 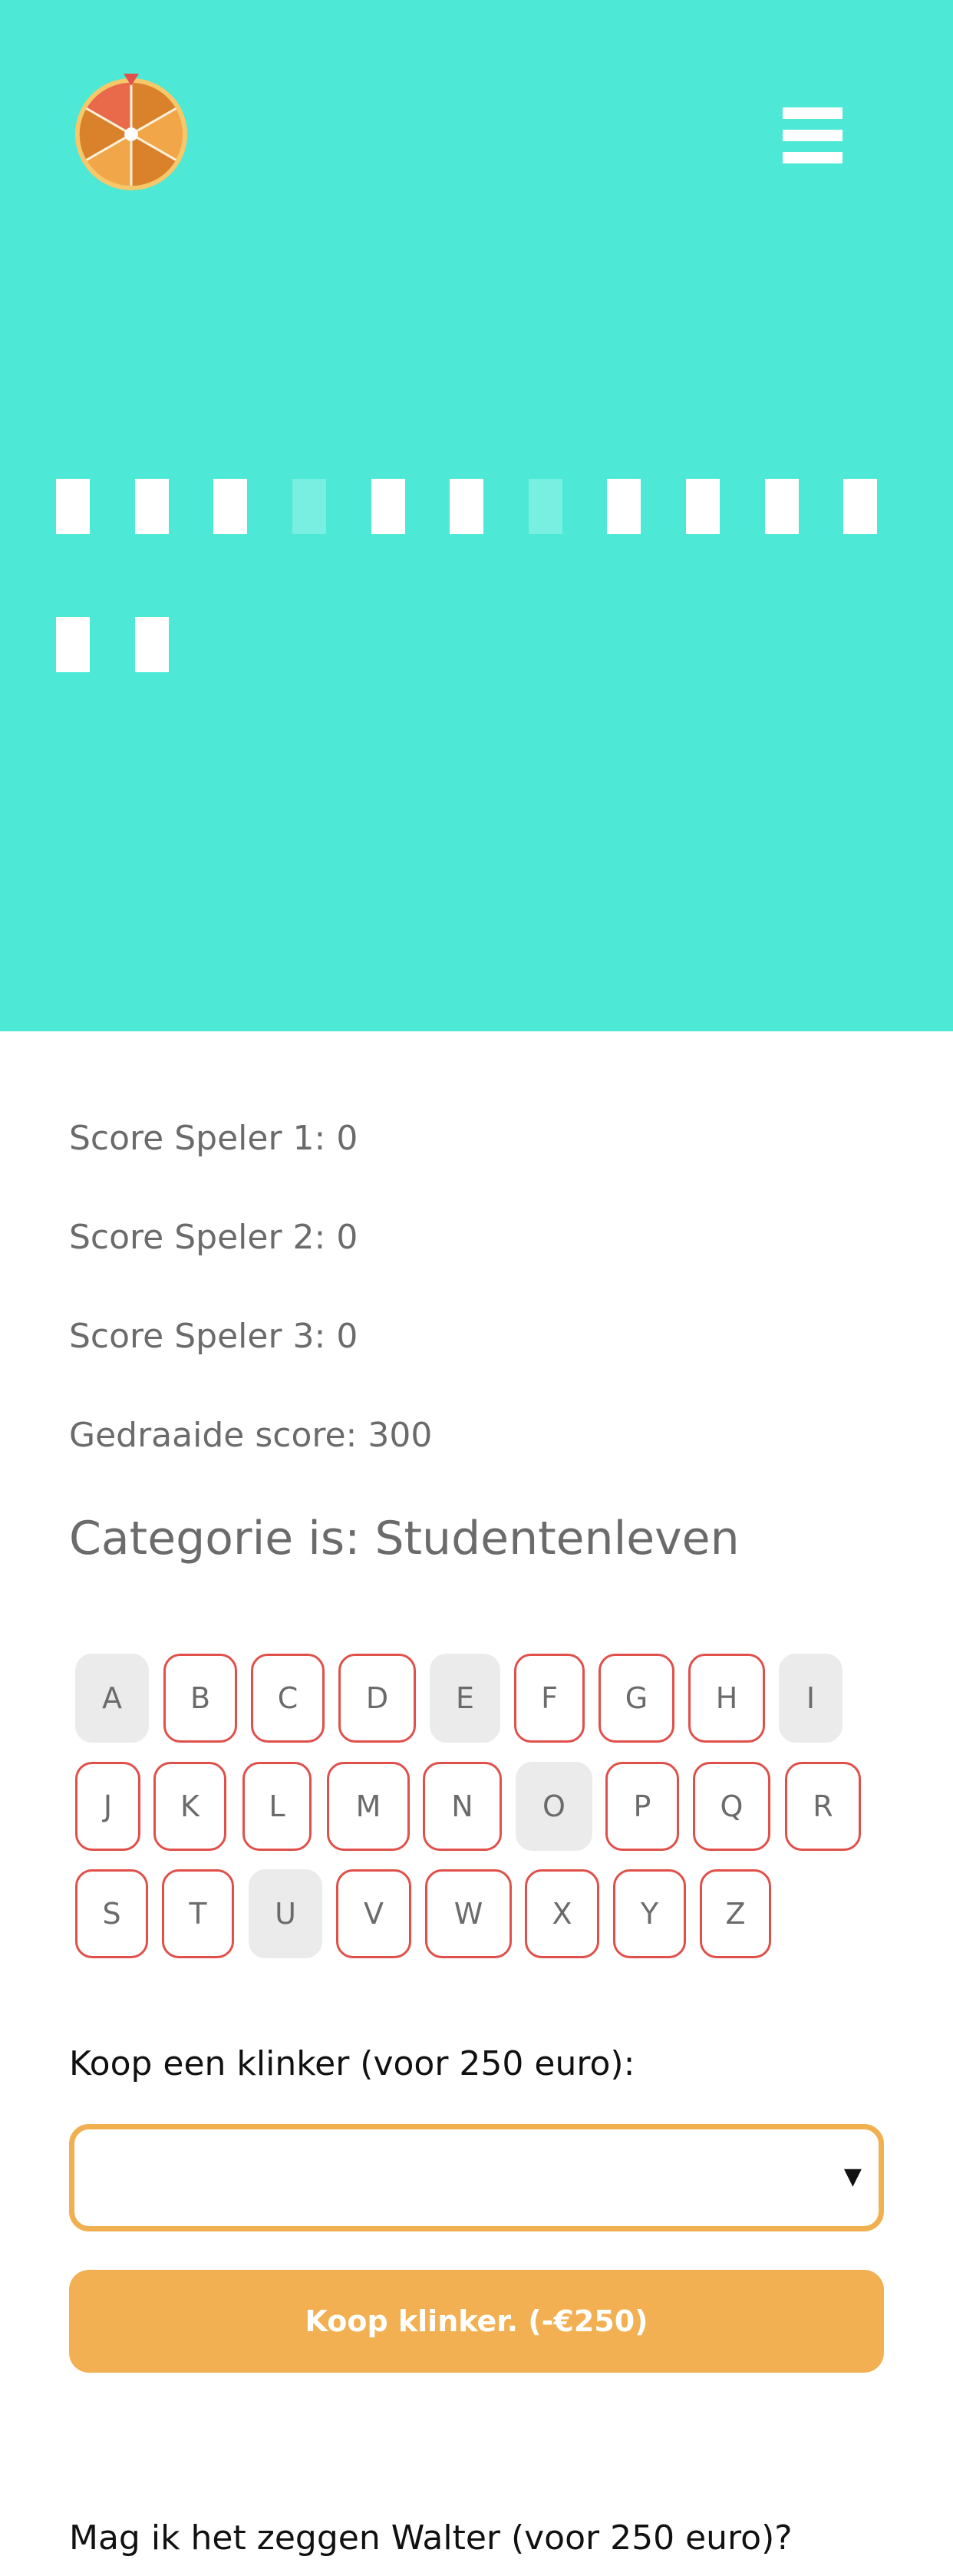 I want to click on key-u: U, so click(x=285, y=1913).